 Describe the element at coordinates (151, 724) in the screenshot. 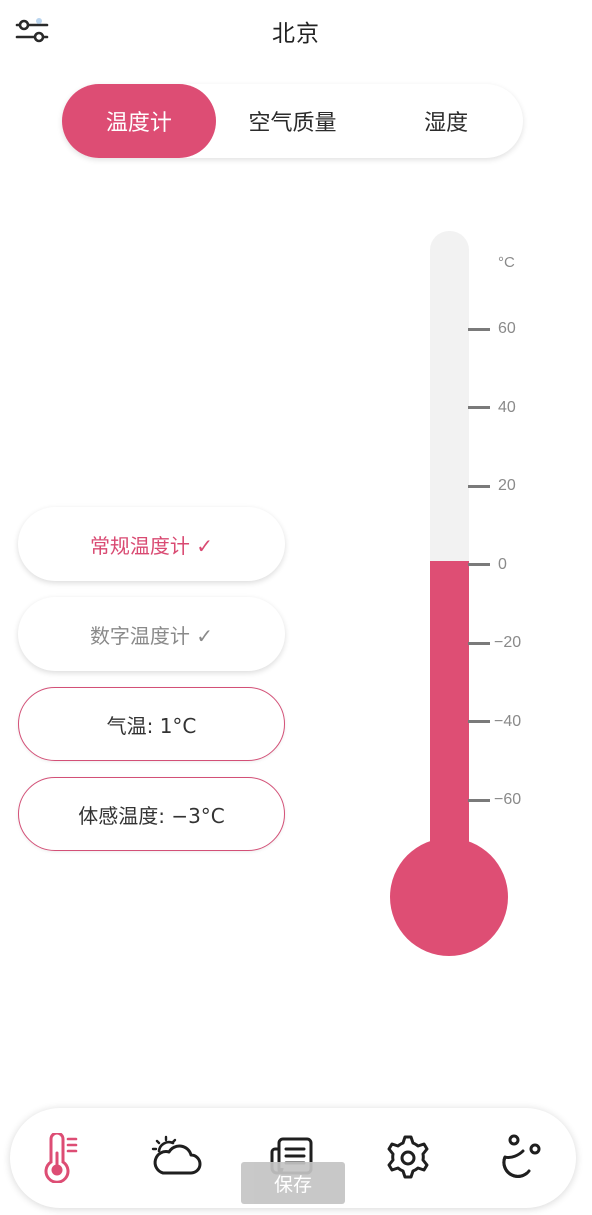

I see `air-temperature-pill: 气温: 1°C` at that location.